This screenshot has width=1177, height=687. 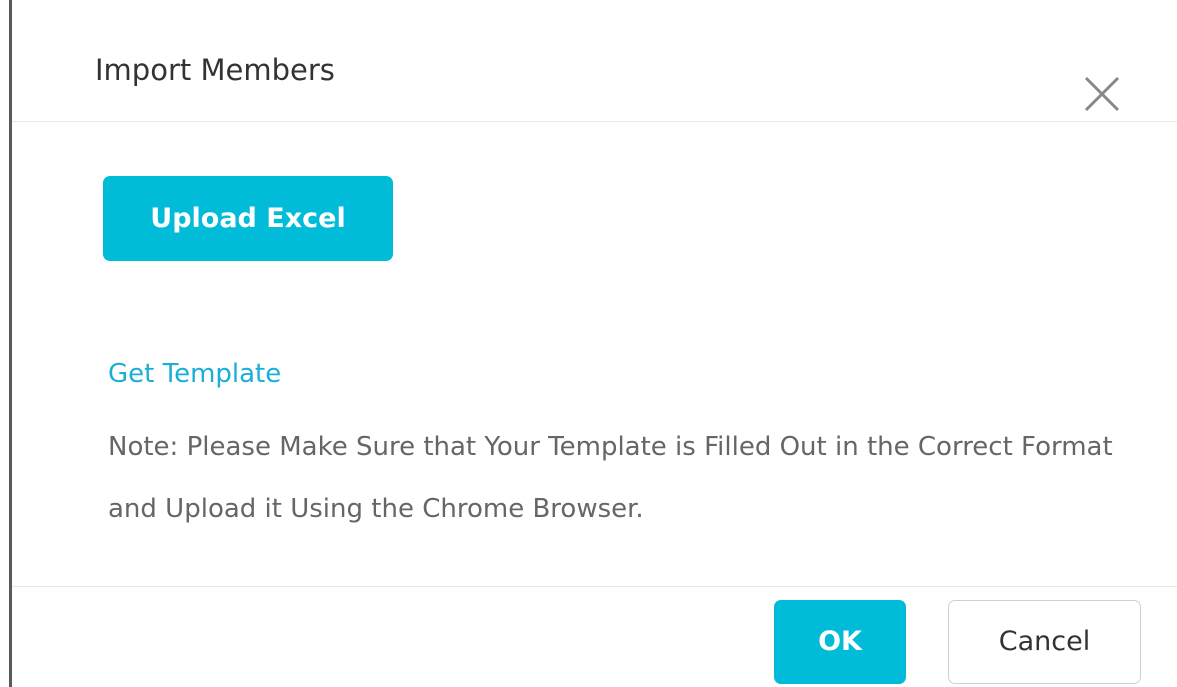 I want to click on dialog-footer: OK Cancel, so click(x=594, y=636).